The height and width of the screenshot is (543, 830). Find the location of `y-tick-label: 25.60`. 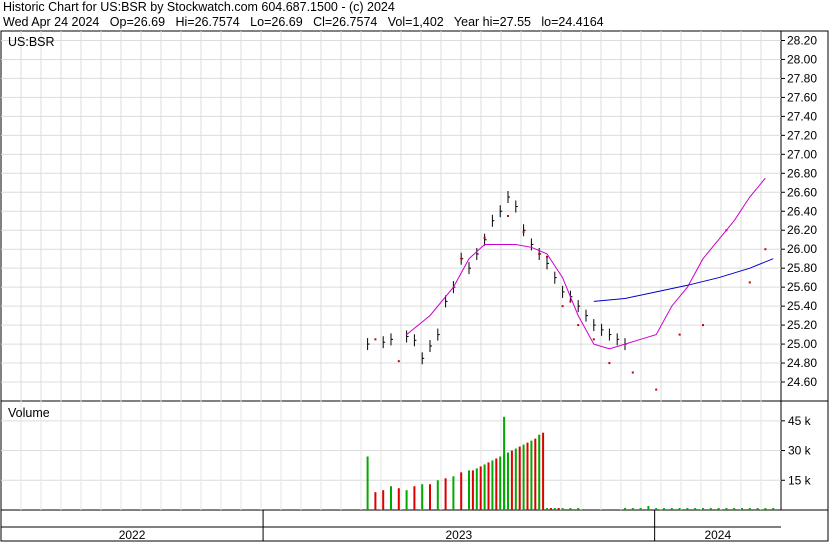

y-tick-label: 25.60 is located at coordinates (802, 287).